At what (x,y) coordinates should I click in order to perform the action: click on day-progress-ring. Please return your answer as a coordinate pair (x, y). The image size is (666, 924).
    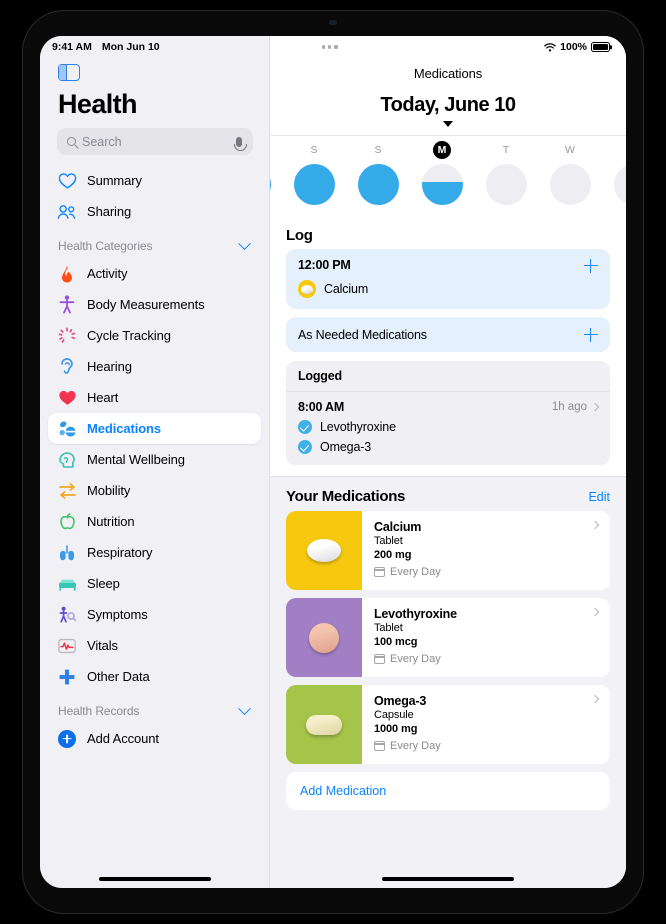
    Looking at the image, I should click on (570, 184).